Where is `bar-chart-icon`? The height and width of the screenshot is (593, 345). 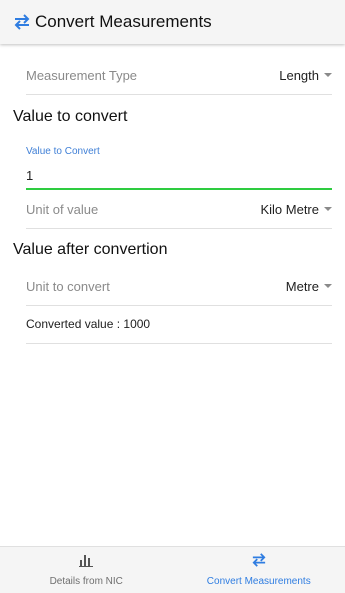 bar-chart-icon is located at coordinates (86, 562).